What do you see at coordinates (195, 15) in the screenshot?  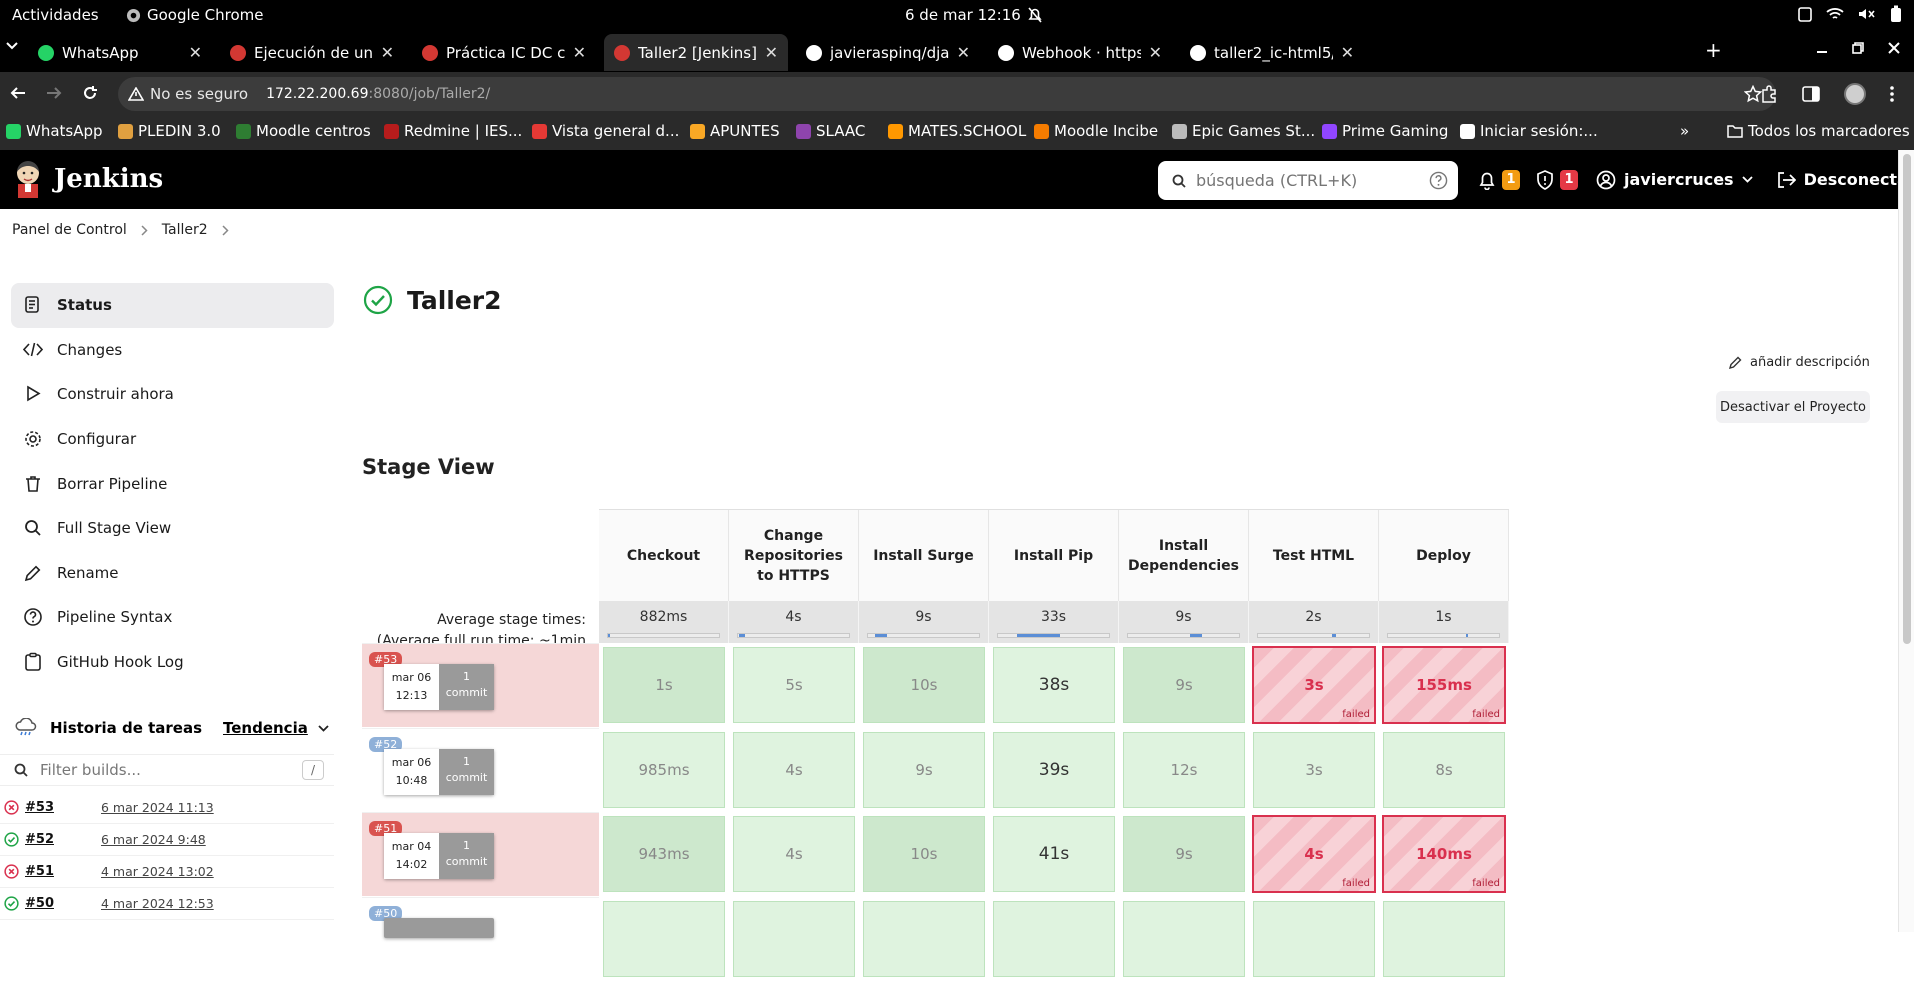 I see `app-menu: Google Chrome` at bounding box center [195, 15].